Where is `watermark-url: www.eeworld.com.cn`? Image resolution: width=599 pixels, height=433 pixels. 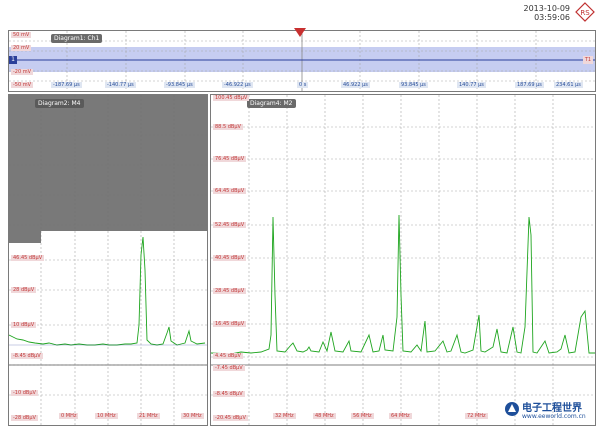
watermark-url: www.eeworld.com.cn is located at coordinates (554, 416).